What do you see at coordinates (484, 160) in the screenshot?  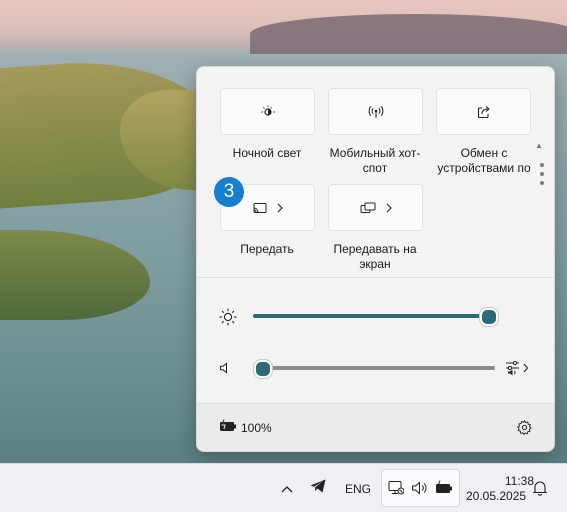 I see `nearby-sharing-label: Обмен с устройствами по` at bounding box center [484, 160].